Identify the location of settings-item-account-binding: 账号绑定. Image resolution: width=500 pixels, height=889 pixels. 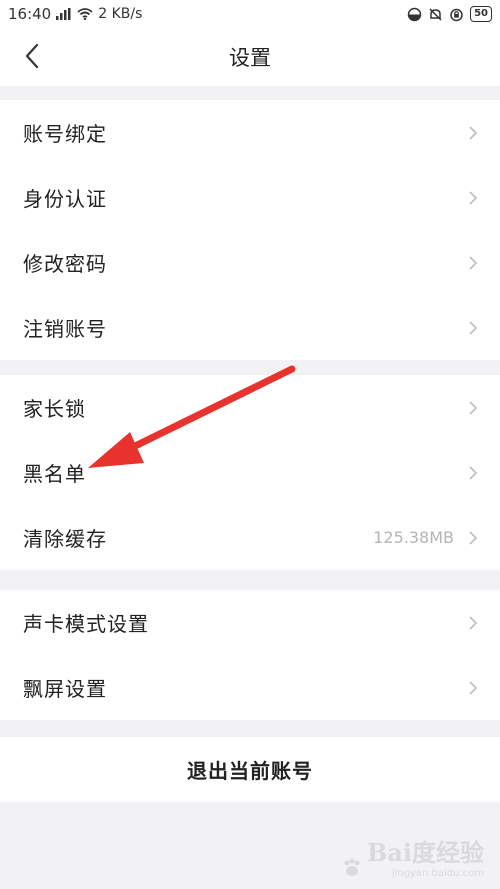
(250, 132).